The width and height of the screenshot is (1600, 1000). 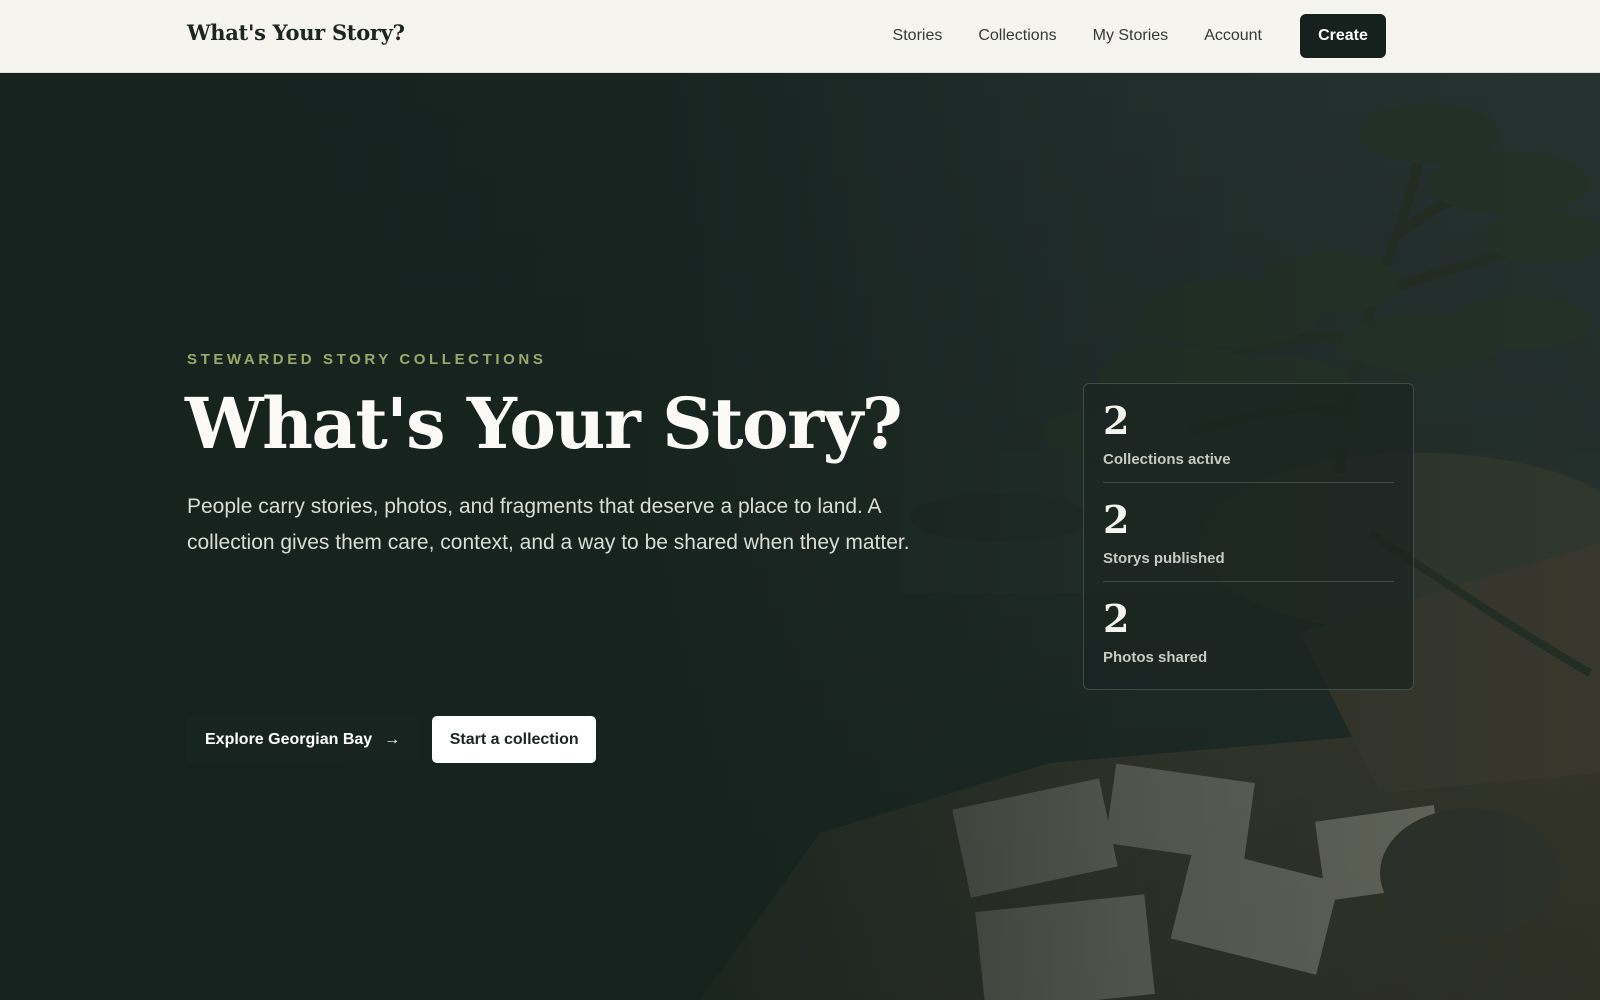 I want to click on nav-link-account: Account, so click(x=1233, y=36).